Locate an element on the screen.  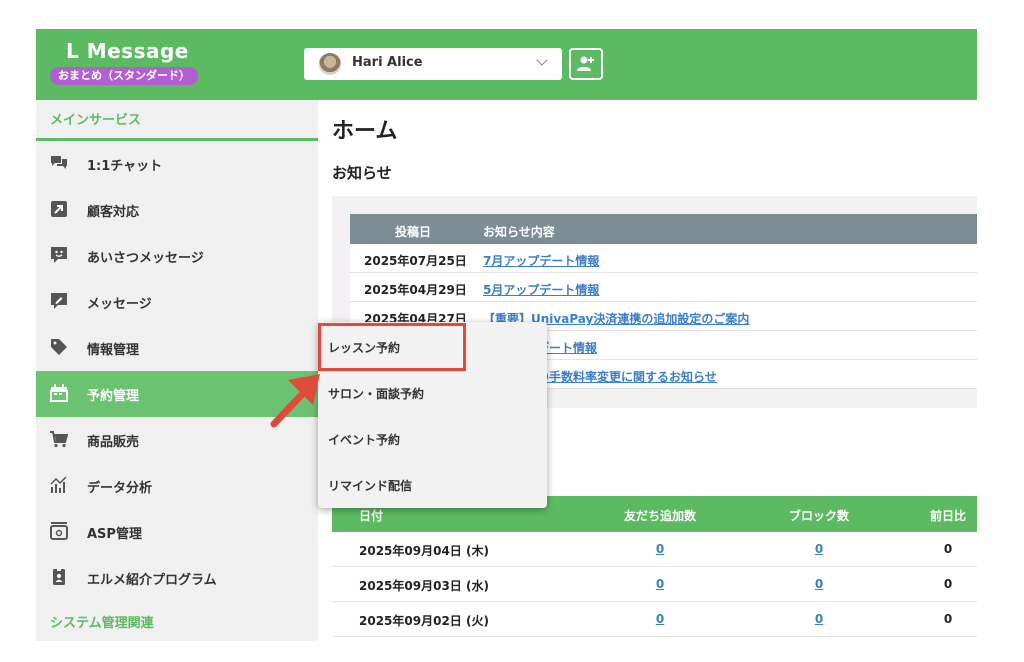
table-row: 2025年09月02日 (火) 0 0 0 is located at coordinates (654, 619).